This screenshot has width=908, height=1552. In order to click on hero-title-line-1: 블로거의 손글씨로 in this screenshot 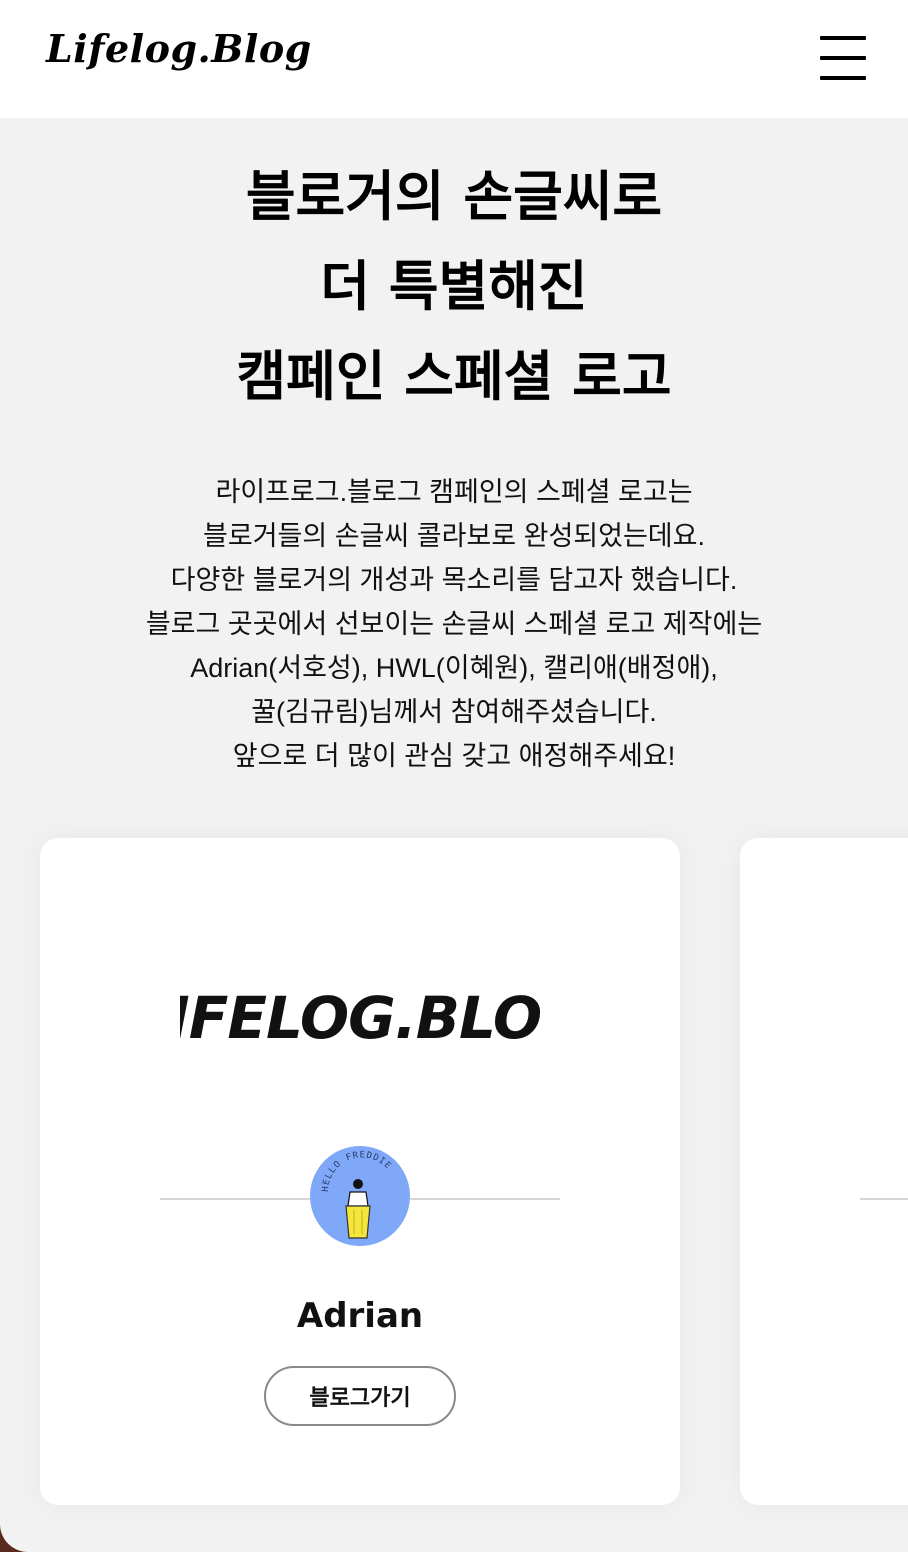, I will do `click(454, 196)`.